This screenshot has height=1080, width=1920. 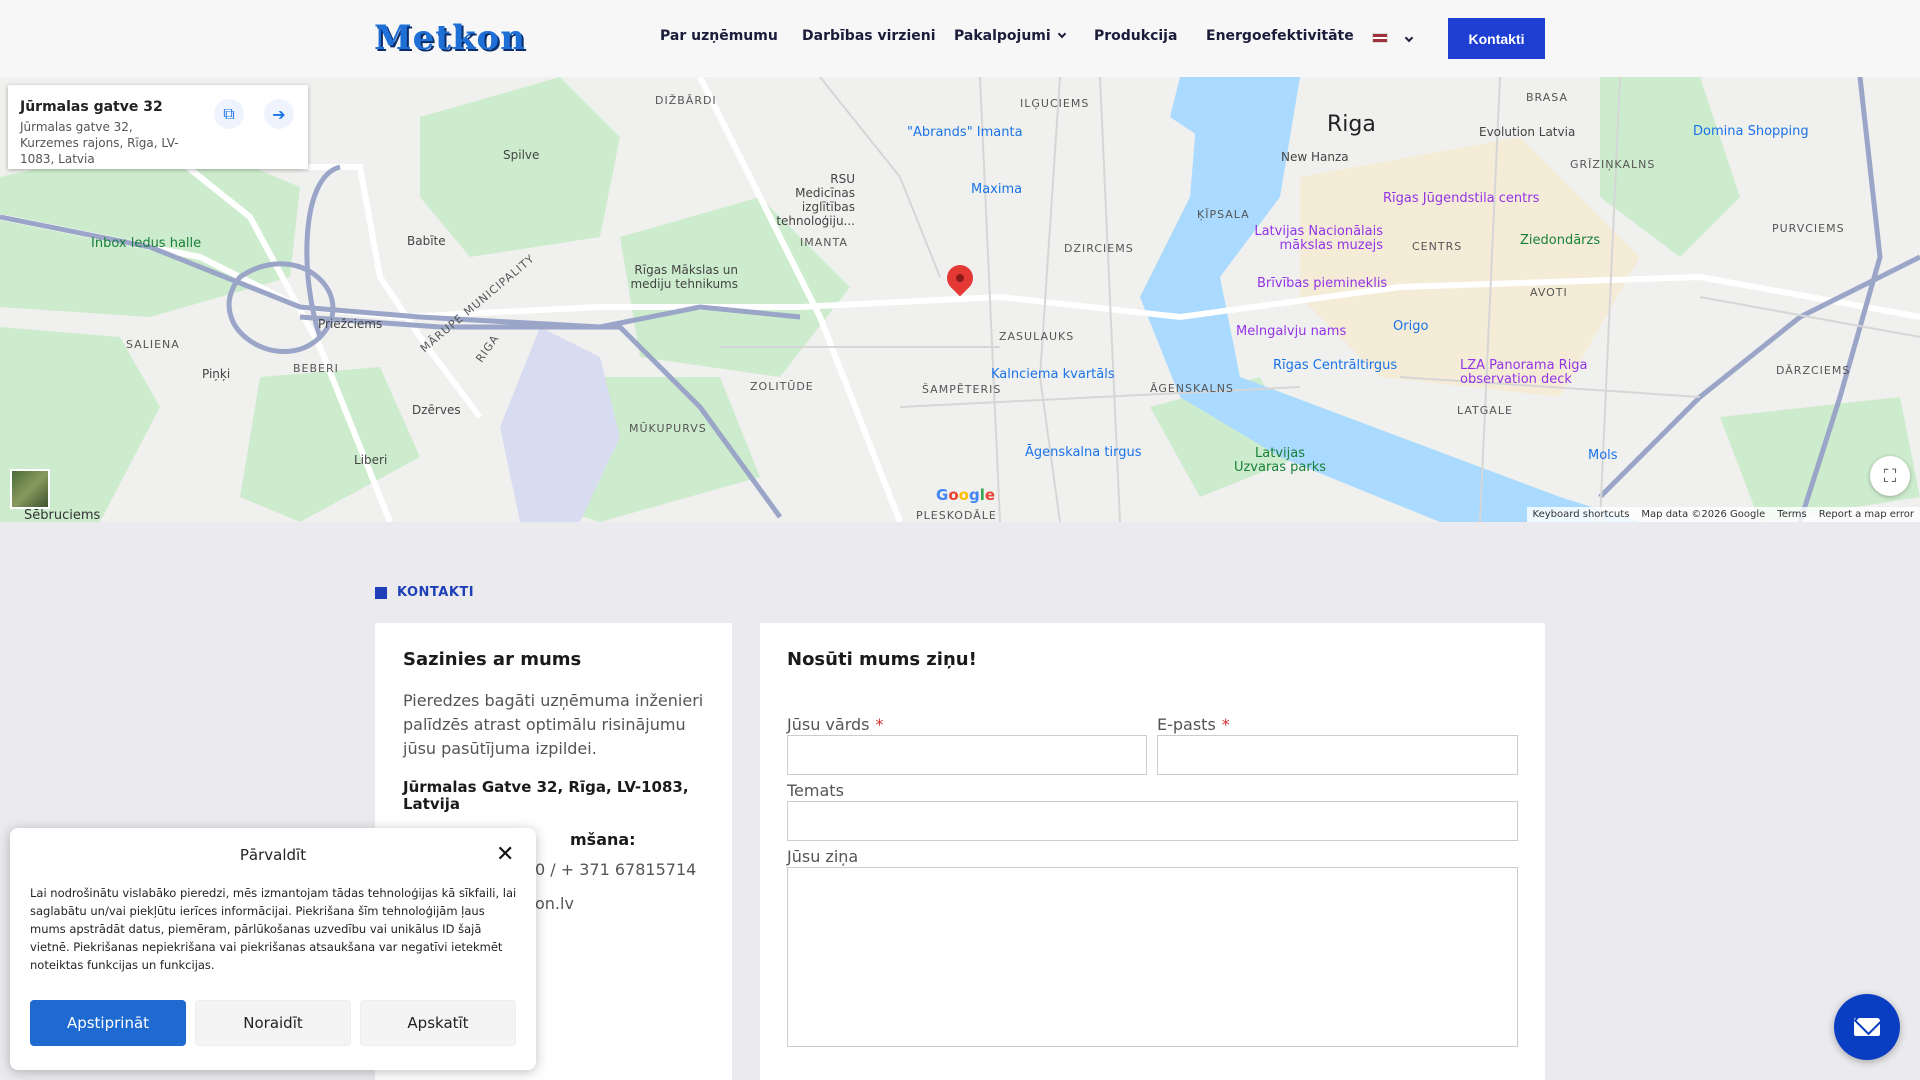 What do you see at coordinates (668, 428) in the screenshot?
I see `map-label: MŪKUPURVS` at bounding box center [668, 428].